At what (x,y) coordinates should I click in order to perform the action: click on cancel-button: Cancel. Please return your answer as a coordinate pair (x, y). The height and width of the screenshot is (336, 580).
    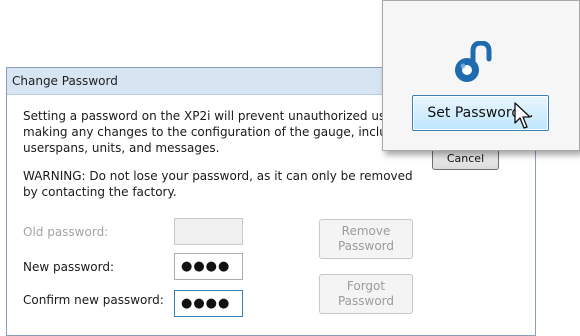
    Looking at the image, I should click on (465, 159).